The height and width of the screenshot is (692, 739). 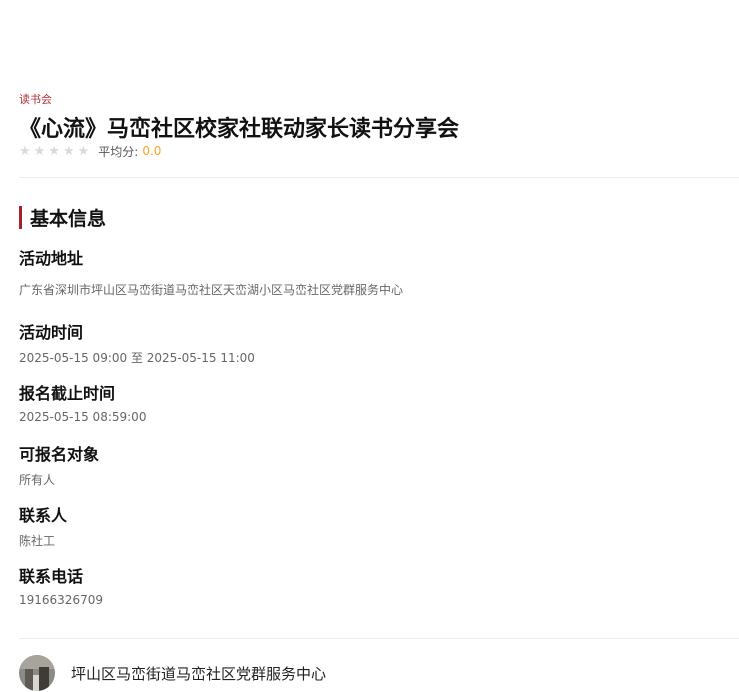 I want to click on organizer-name: 坪山区马峦街道马峦社区党群服务中心, so click(x=198, y=673).